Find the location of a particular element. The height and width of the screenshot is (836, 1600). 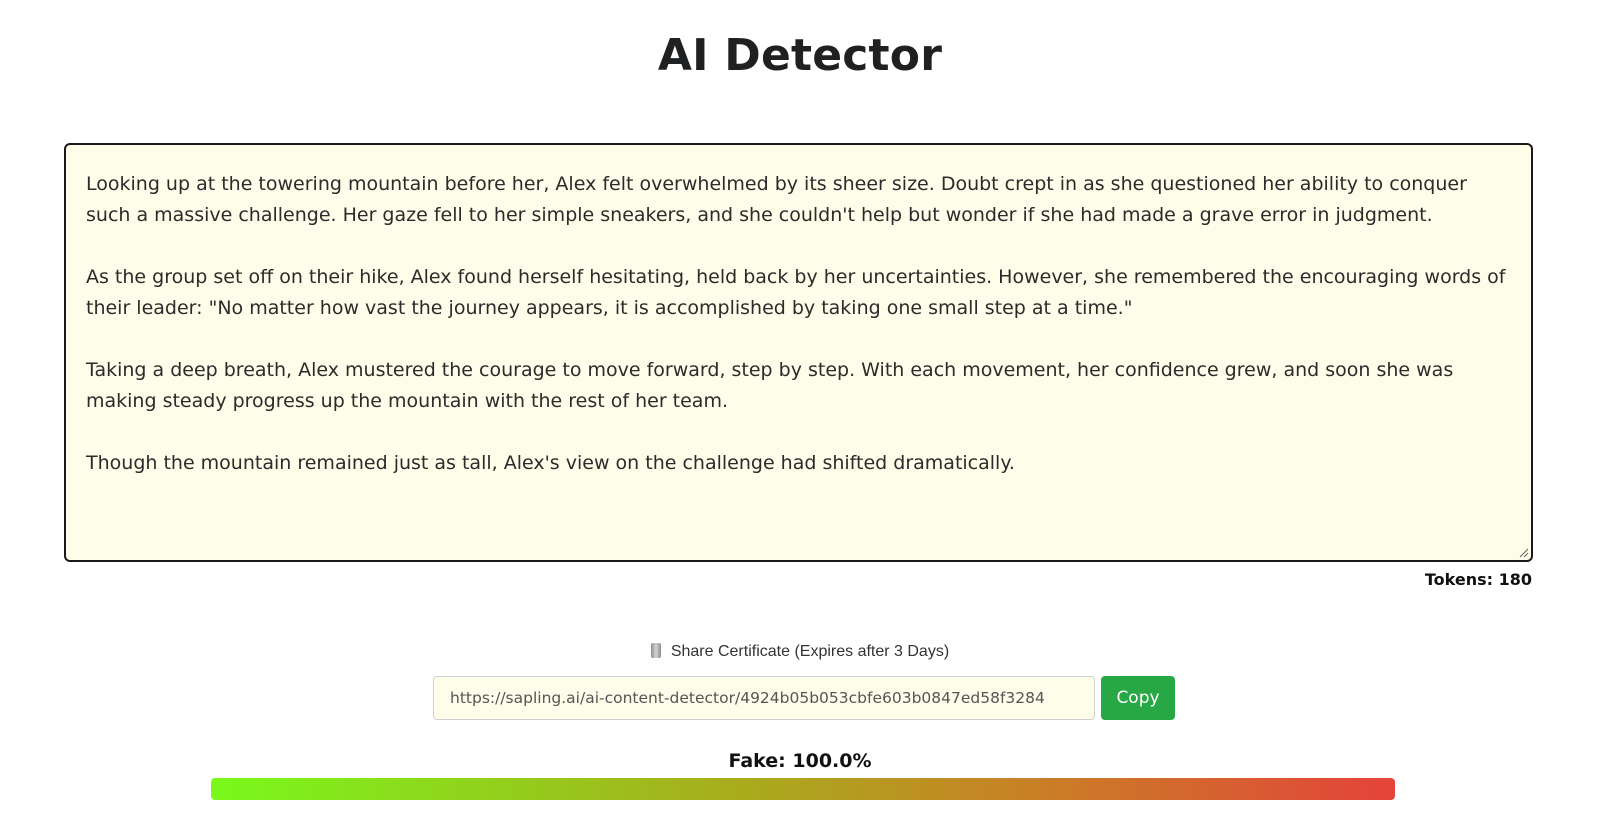

fake-score-meter-fill is located at coordinates (803, 789).